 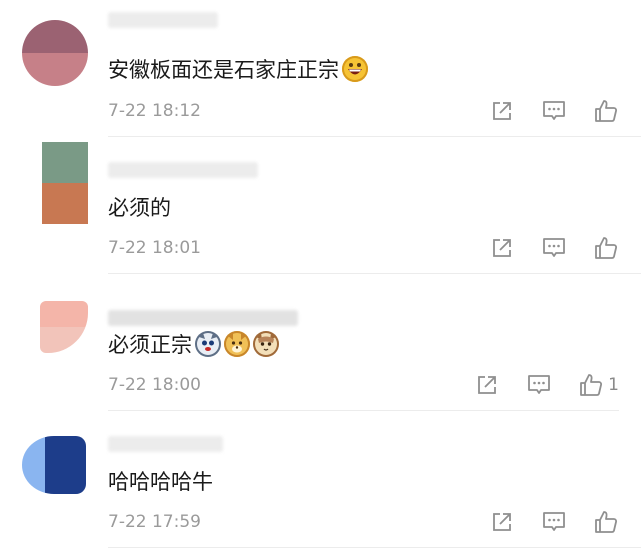 What do you see at coordinates (237, 344) in the screenshot?
I see `shiba-dog-emoji` at bounding box center [237, 344].